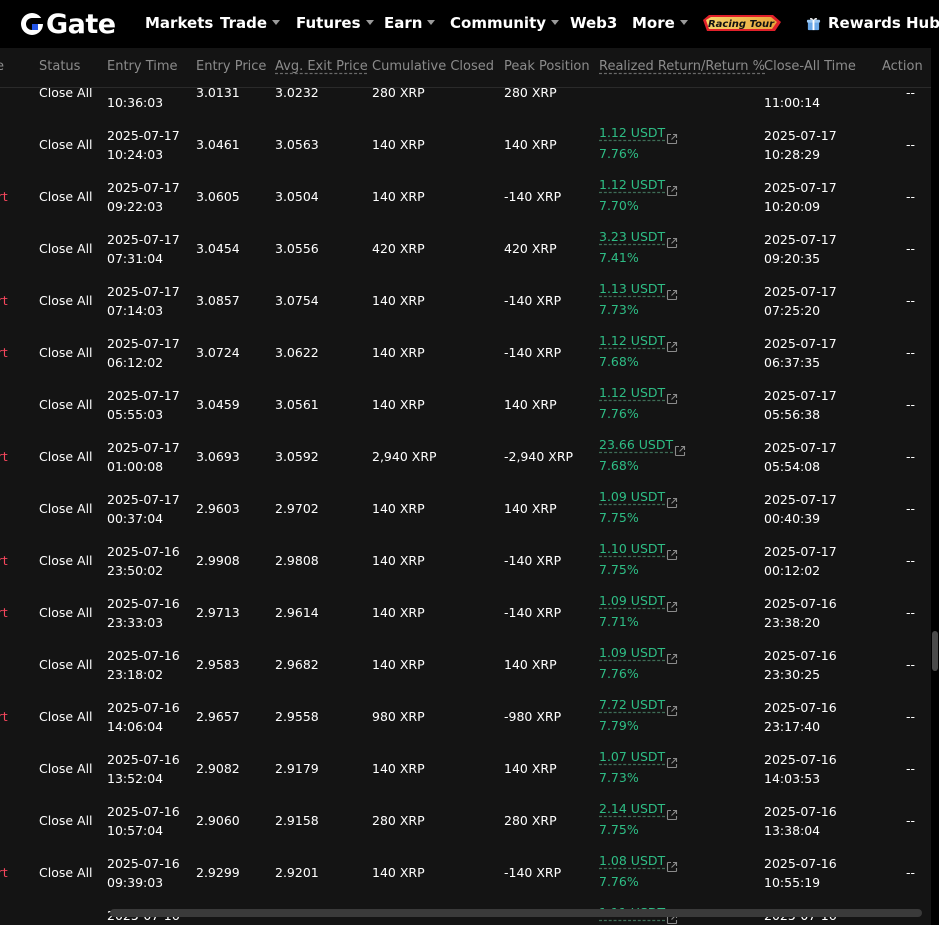 The image size is (939, 925). Describe the element at coordinates (143, 457) in the screenshot. I see `entry-time: 2025-07-17 01:00:08` at that location.